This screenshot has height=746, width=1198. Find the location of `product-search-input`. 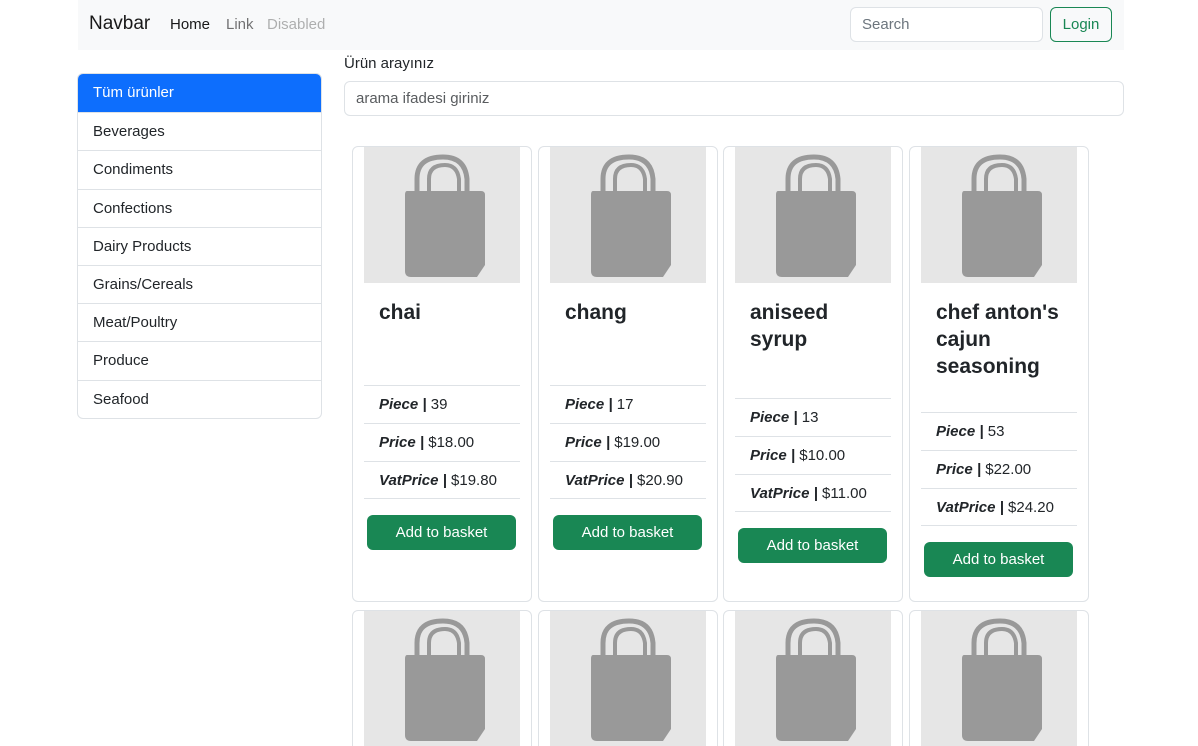

product-search-input is located at coordinates (734, 98).